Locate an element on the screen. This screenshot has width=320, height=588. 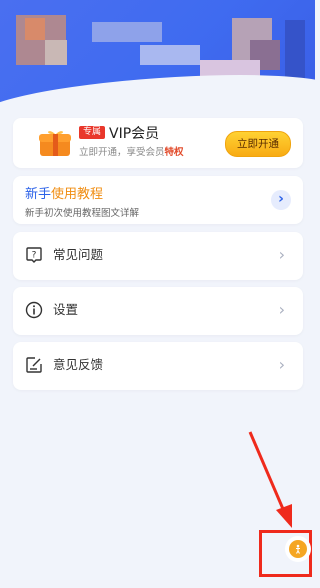
info-icon is located at coordinates (34, 310).